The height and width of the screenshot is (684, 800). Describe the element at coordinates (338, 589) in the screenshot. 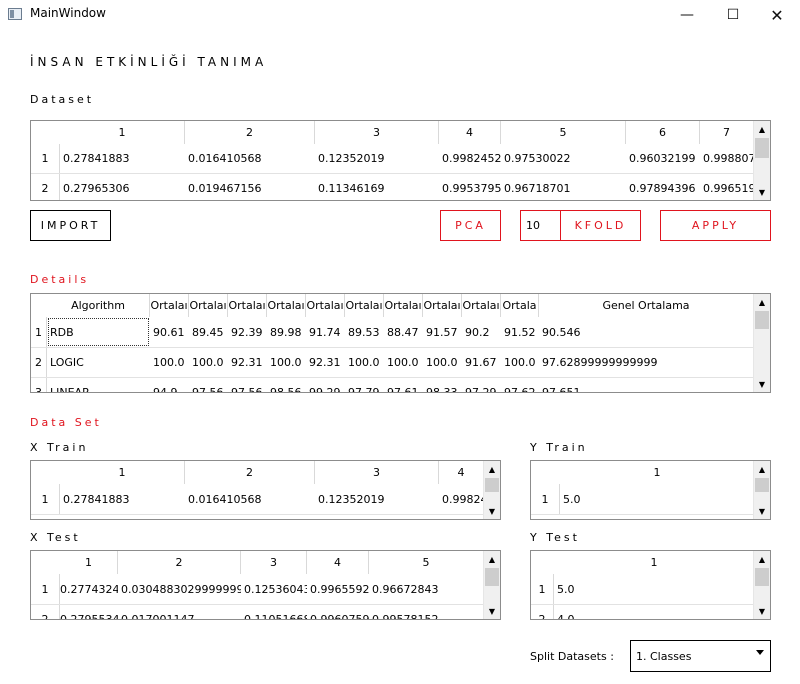

I see `table-cell: 0.99655926` at that location.